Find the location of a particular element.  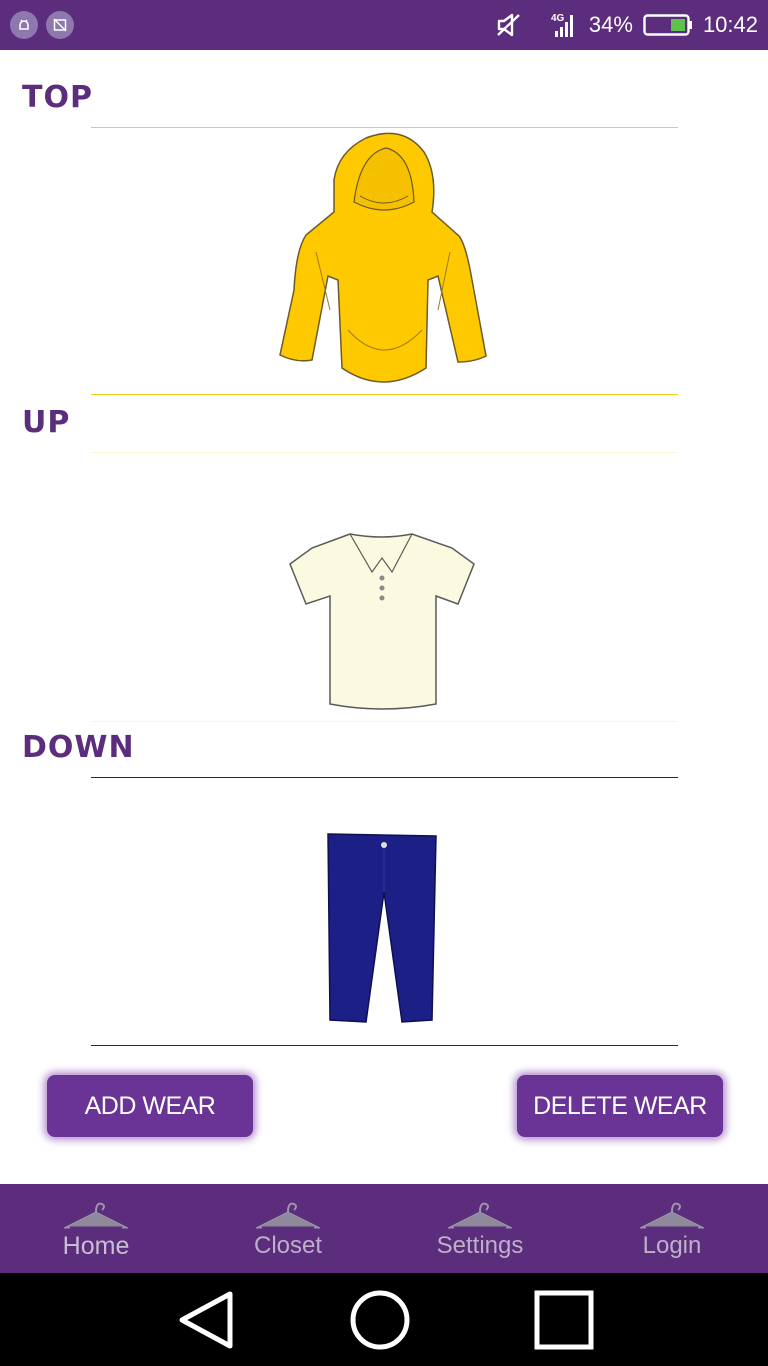

add-wear-button: ADD WEAR is located at coordinates (150, 1106).